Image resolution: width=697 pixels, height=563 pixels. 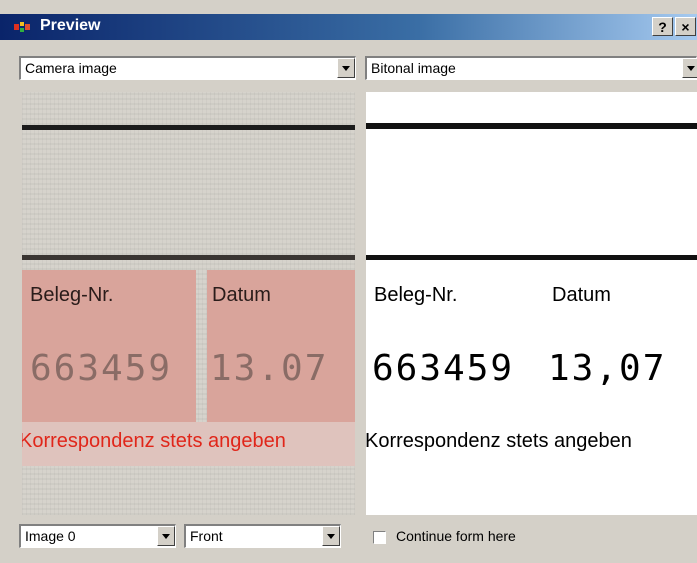 What do you see at coordinates (187, 68) in the screenshot?
I see `left-view-select: Camera image` at bounding box center [187, 68].